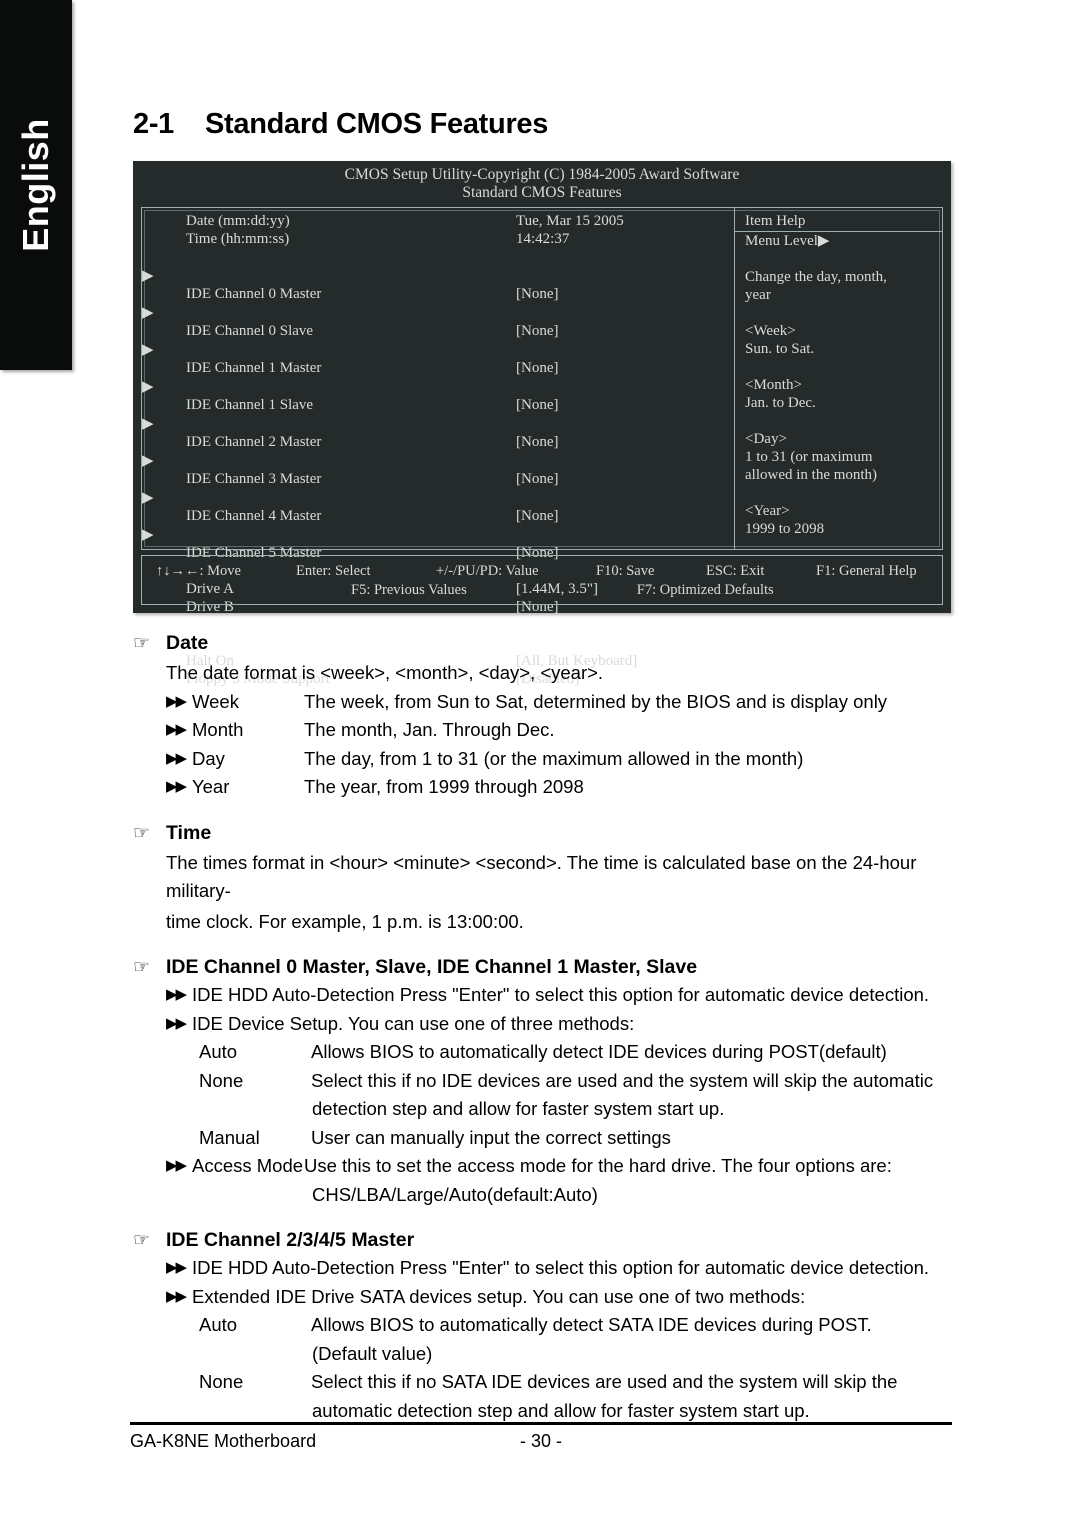 This screenshot has width=1080, height=1532. I want to click on definition-term: Year, so click(211, 786).